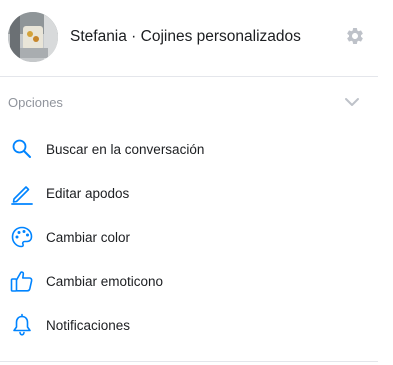 This screenshot has height=365, width=393. Describe the element at coordinates (185, 36) in the screenshot. I see `conversation-title: Stefania · Cojines personalizados` at that location.